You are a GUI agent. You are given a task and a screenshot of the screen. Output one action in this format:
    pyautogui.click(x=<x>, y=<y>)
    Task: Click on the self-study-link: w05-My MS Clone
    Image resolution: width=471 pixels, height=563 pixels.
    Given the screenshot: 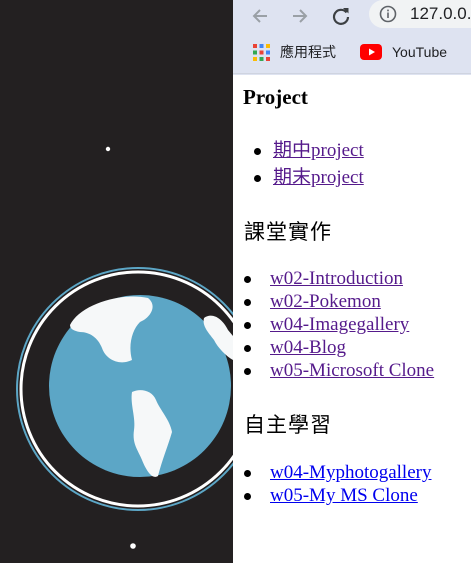 What is the action you would take?
    pyautogui.click(x=344, y=495)
    